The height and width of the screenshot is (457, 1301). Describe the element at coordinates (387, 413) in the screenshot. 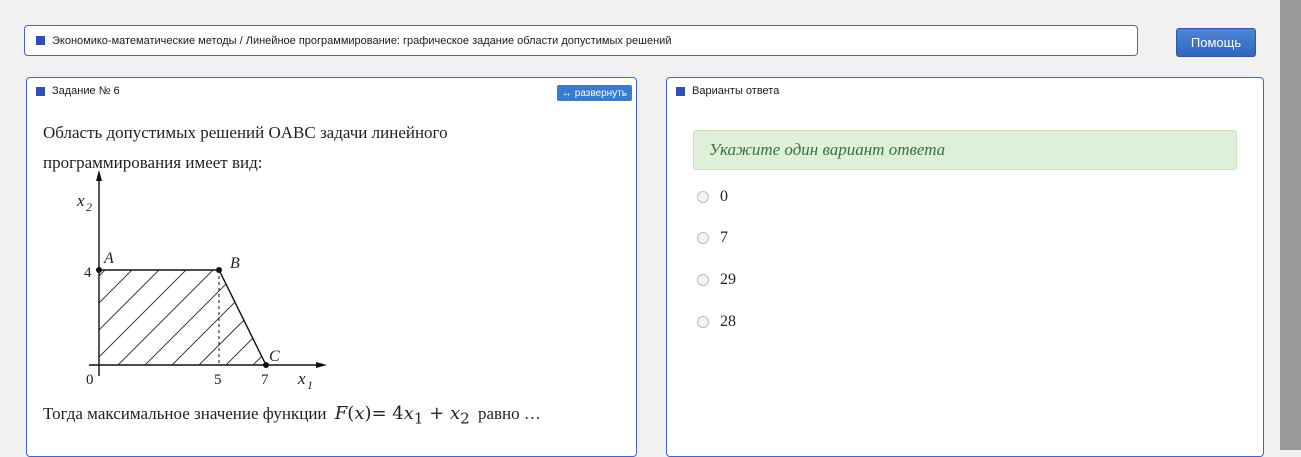

I see `formula-eq: = 4` at that location.